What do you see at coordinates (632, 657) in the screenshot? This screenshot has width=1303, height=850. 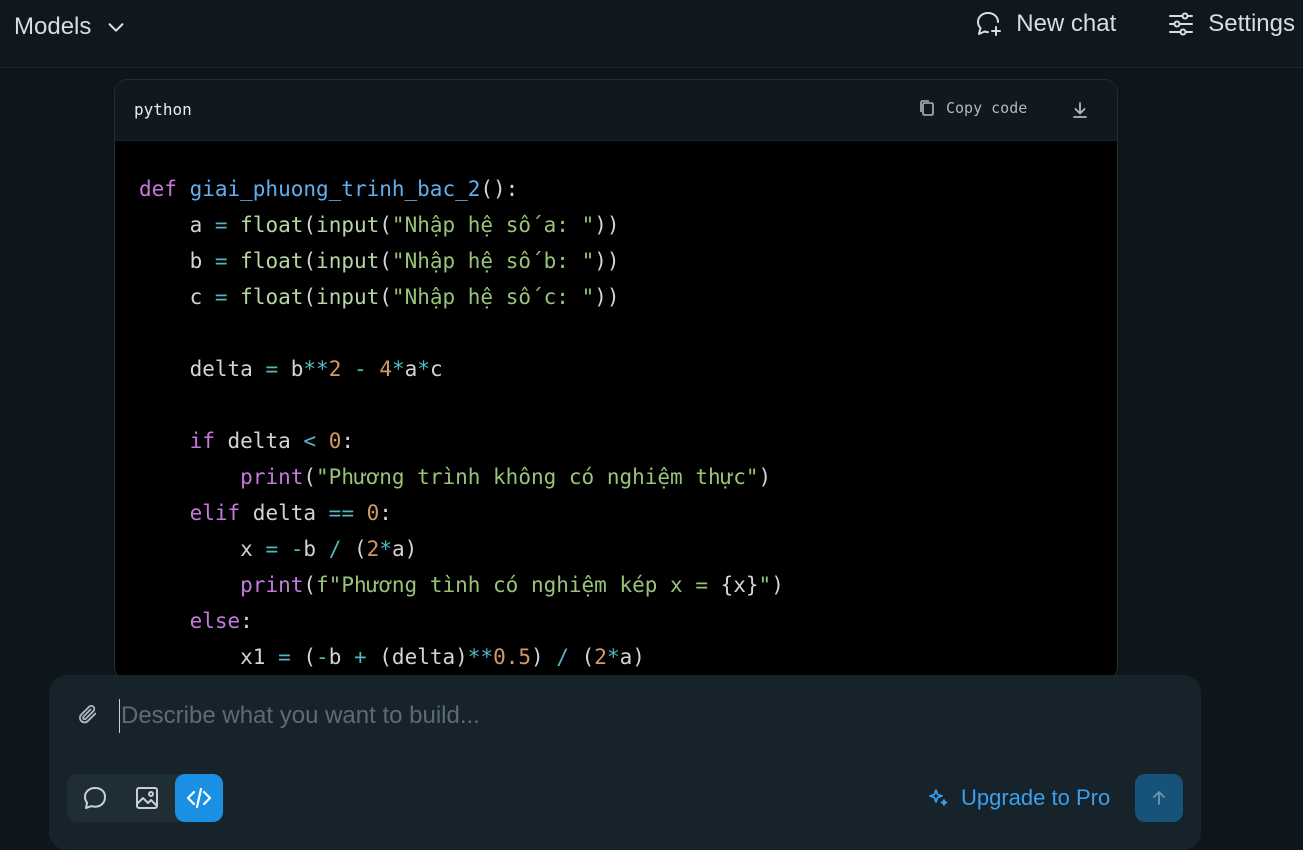 I see `code-token: a)` at bounding box center [632, 657].